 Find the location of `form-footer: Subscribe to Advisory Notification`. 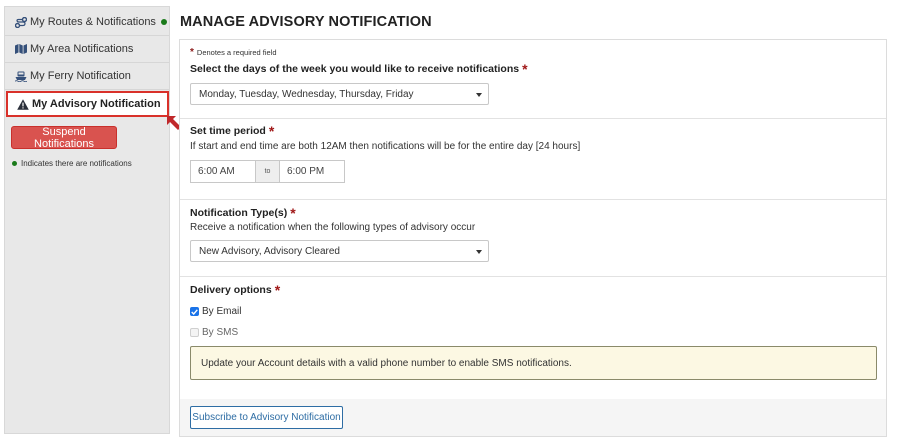

form-footer: Subscribe to Advisory Notification is located at coordinates (533, 417).